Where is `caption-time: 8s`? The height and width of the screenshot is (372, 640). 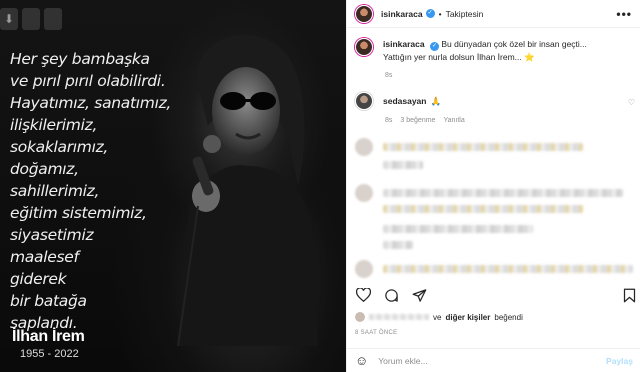
caption-time: 8s is located at coordinates (389, 75).